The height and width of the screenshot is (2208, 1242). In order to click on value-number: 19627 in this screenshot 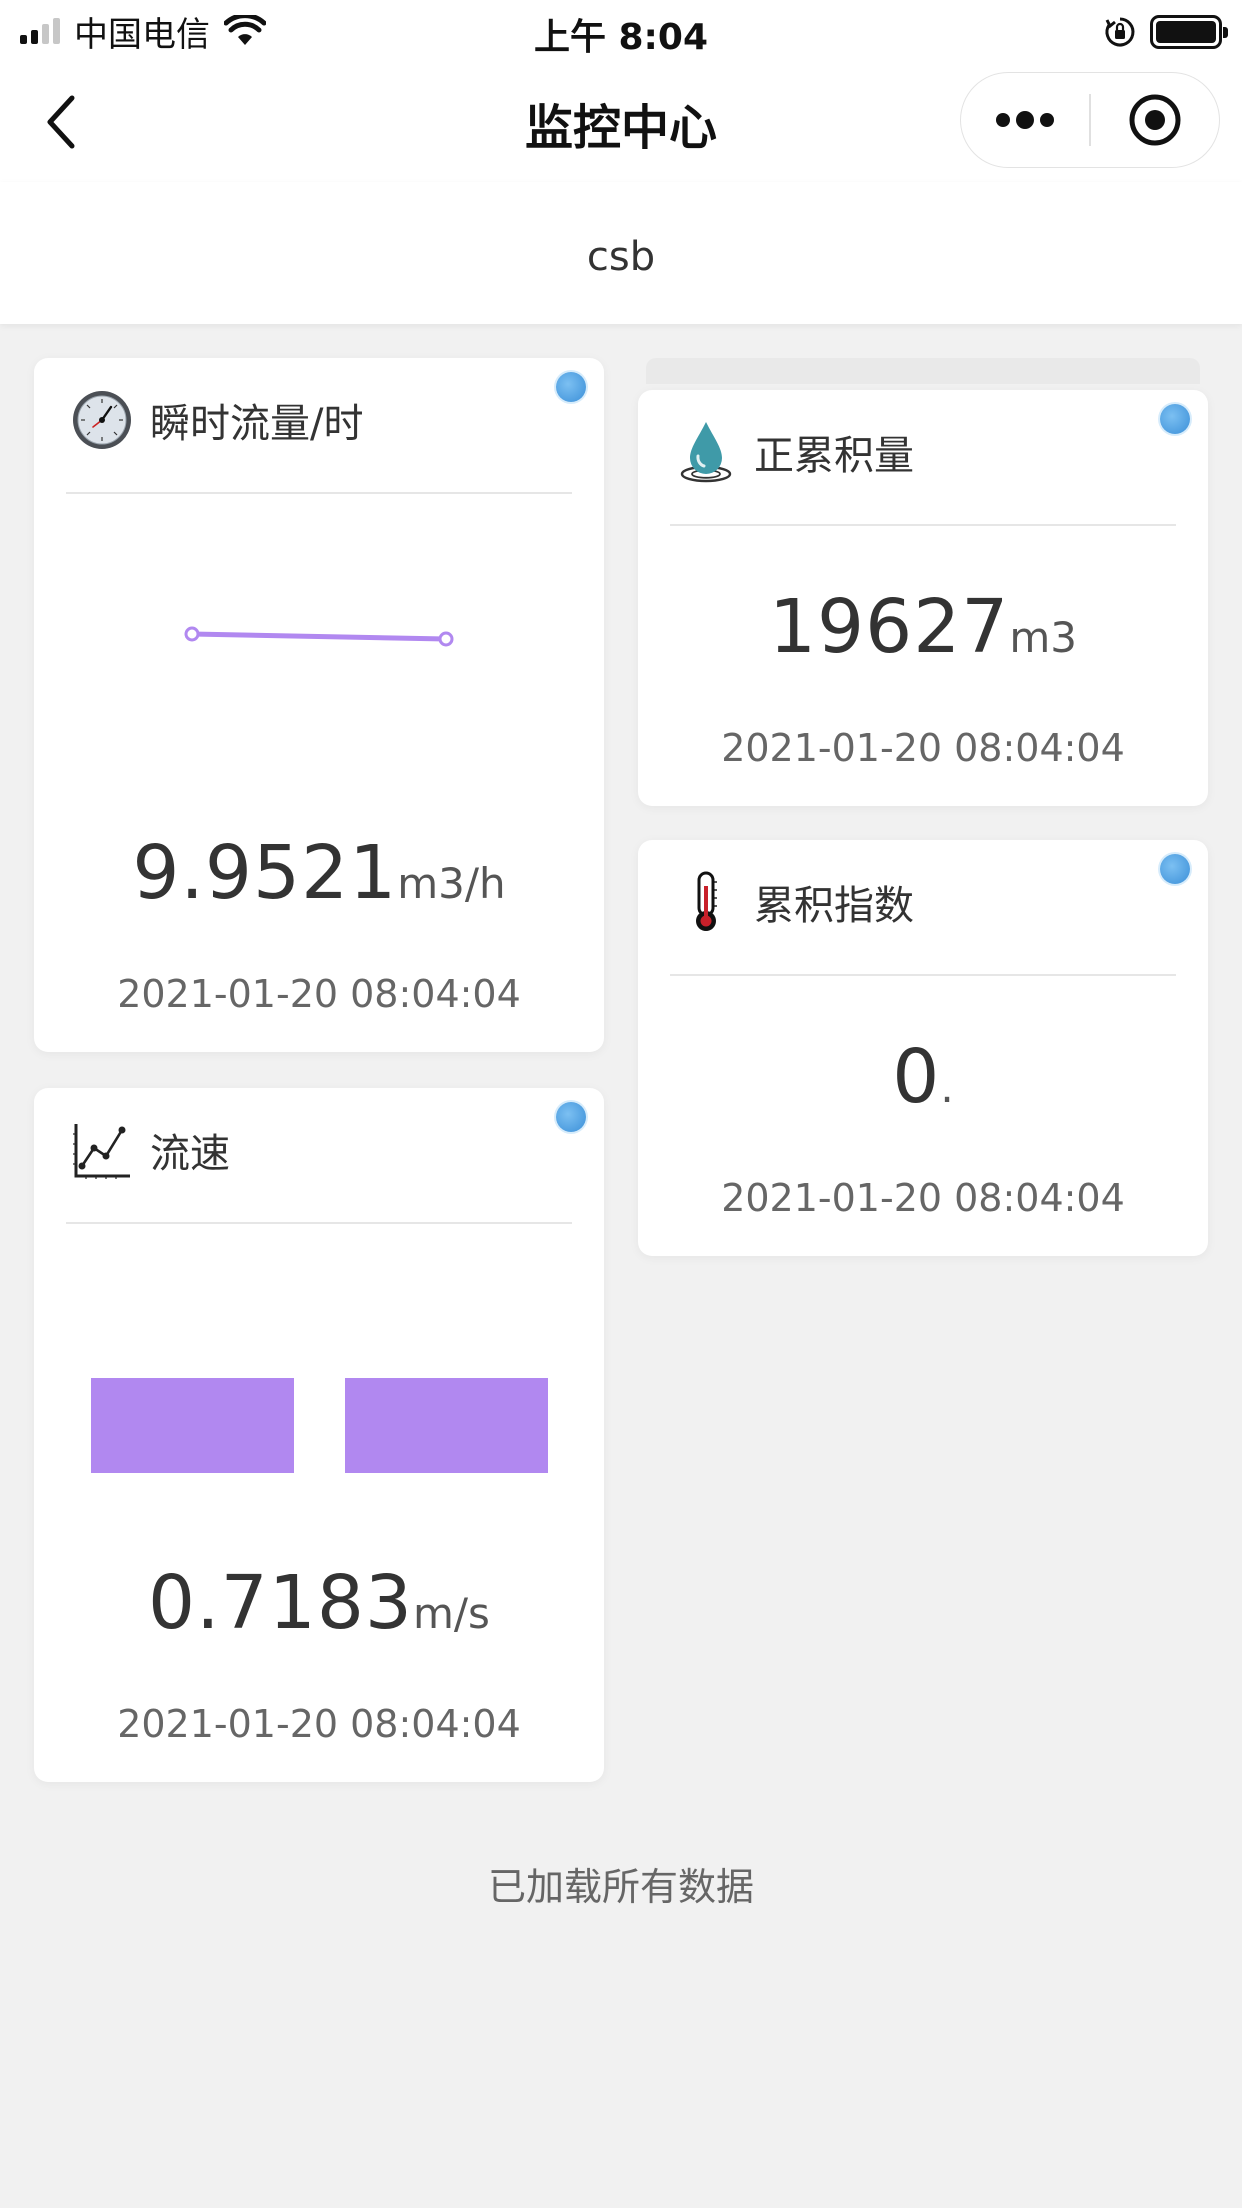, I will do `click(889, 627)`.